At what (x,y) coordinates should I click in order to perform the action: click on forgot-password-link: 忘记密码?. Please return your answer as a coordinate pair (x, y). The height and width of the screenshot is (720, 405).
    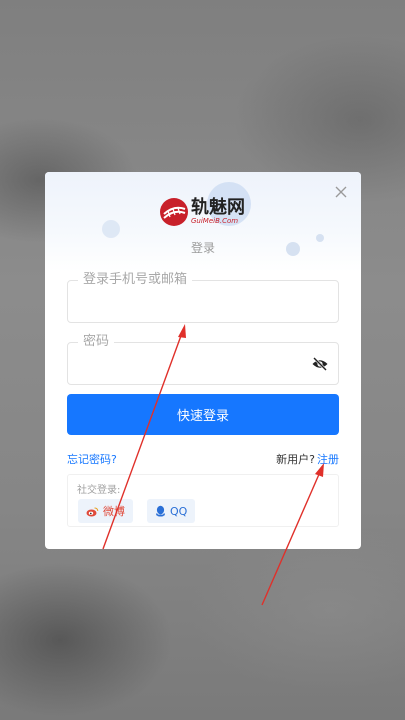
    Looking at the image, I should click on (92, 459).